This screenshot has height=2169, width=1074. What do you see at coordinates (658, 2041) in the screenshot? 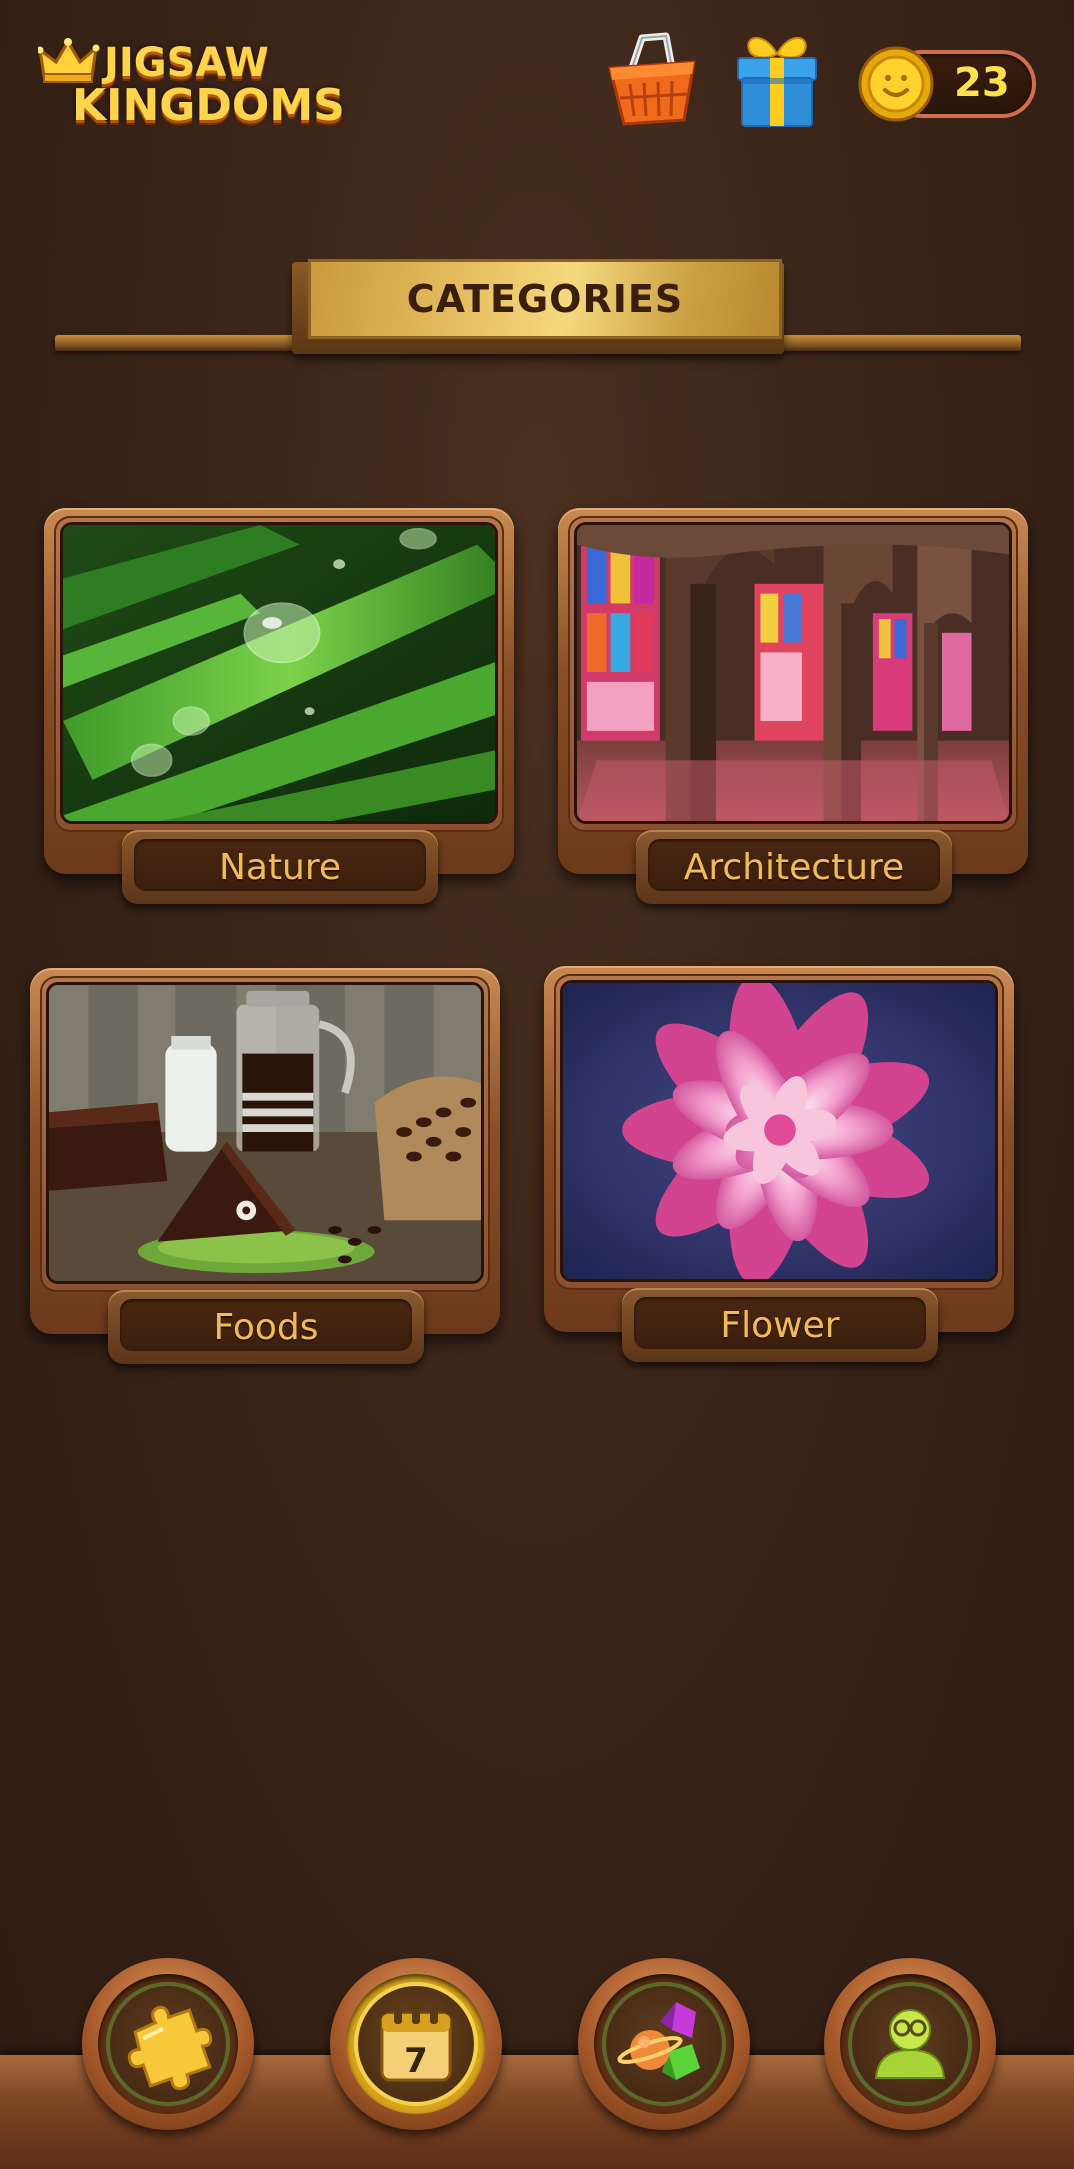
I see `planet-shapes-icon` at bounding box center [658, 2041].